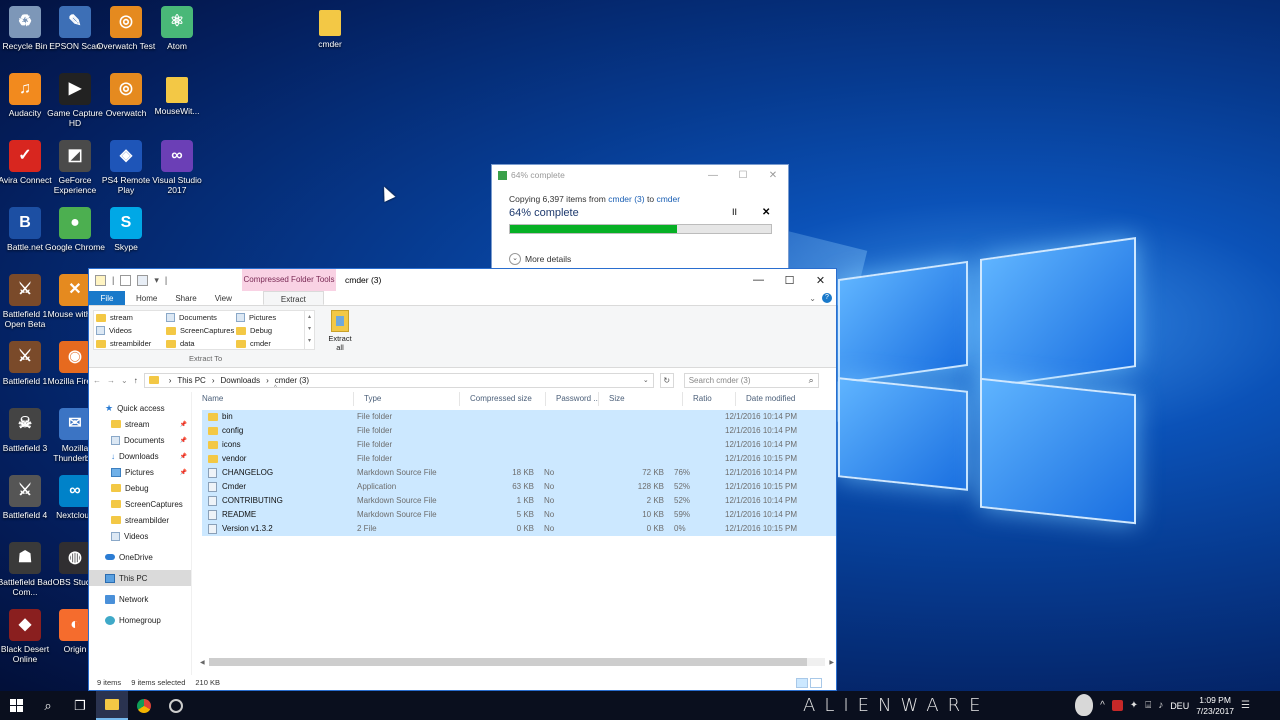  I want to click on source-link: cmder (3), so click(626, 199).